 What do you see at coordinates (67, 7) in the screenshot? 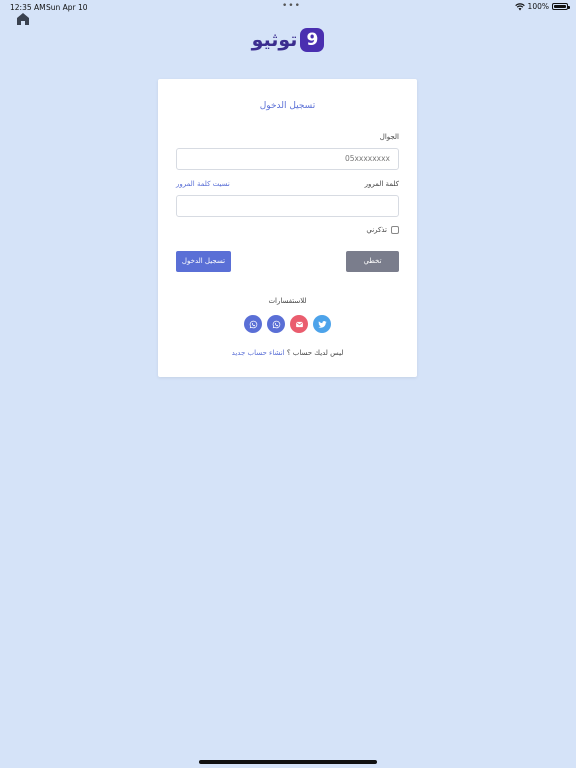
I see `status-date: Sun Apr 10` at bounding box center [67, 7].